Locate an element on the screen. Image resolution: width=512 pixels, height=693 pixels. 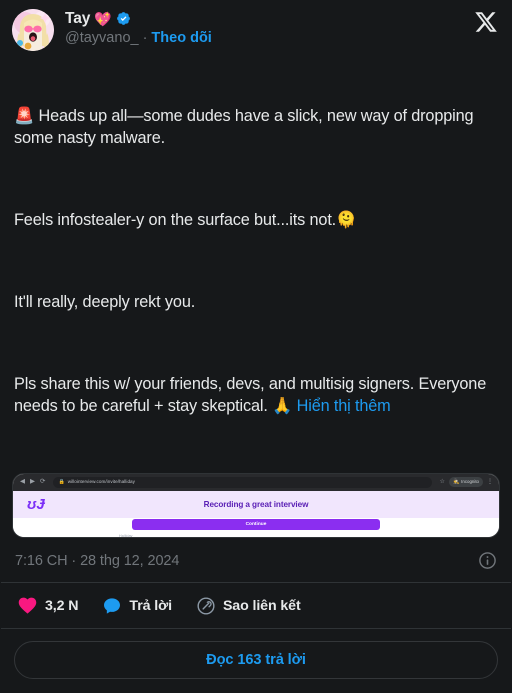
forward-arrow-icon: ▶ is located at coordinates (32, 482).